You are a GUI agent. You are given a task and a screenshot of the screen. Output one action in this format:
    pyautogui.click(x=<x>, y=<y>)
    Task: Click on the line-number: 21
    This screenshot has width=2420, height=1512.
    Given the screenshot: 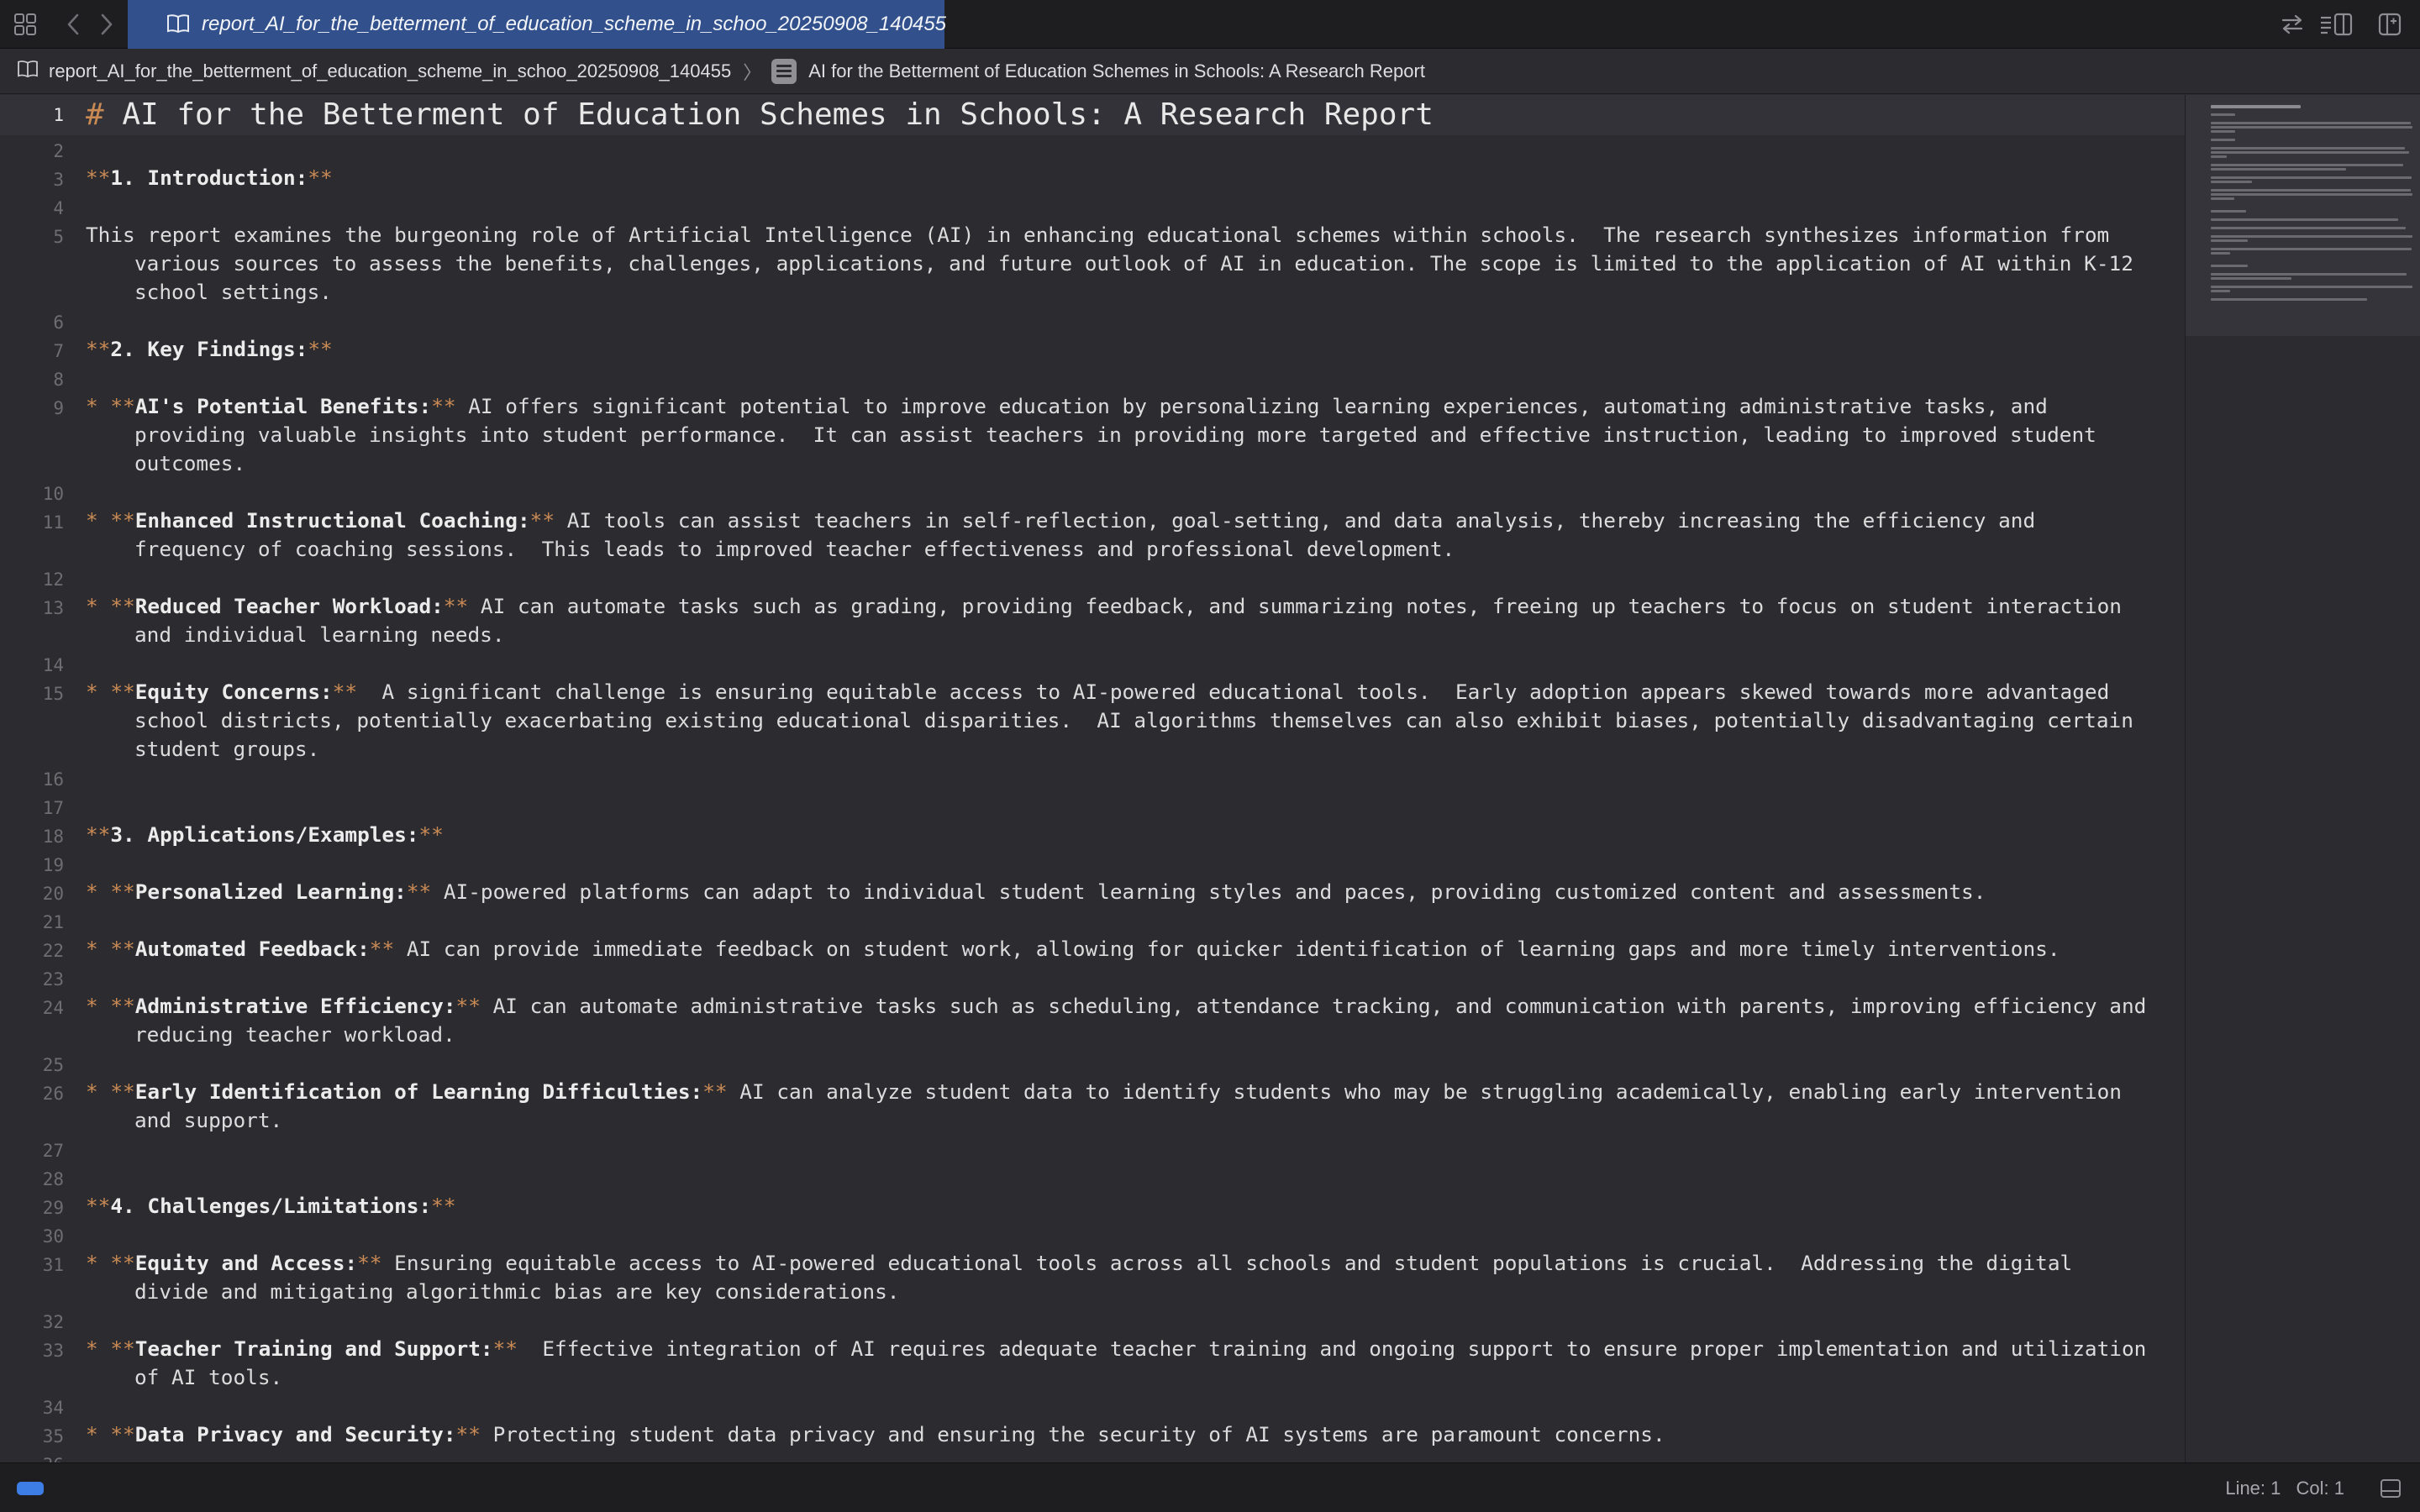 What is the action you would take?
    pyautogui.click(x=53, y=922)
    